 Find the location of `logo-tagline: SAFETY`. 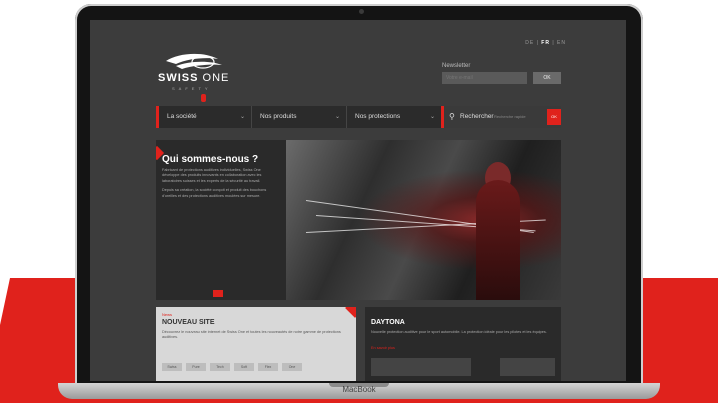

logo-tagline: SAFETY is located at coordinates (192, 88).